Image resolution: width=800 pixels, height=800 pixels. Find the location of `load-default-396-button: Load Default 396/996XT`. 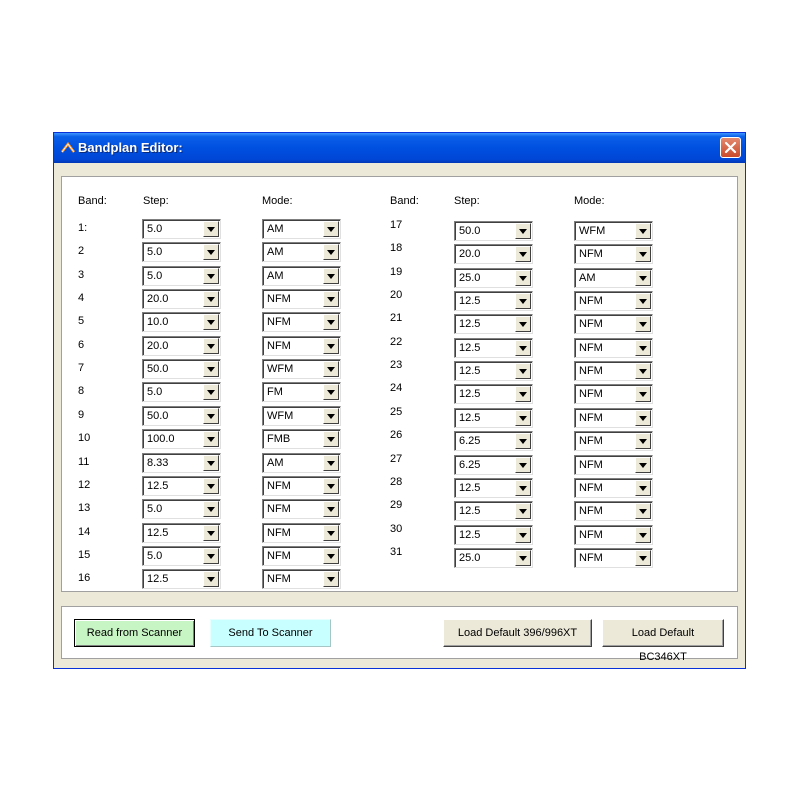

load-default-396-button: Load Default 396/996XT is located at coordinates (517, 633).